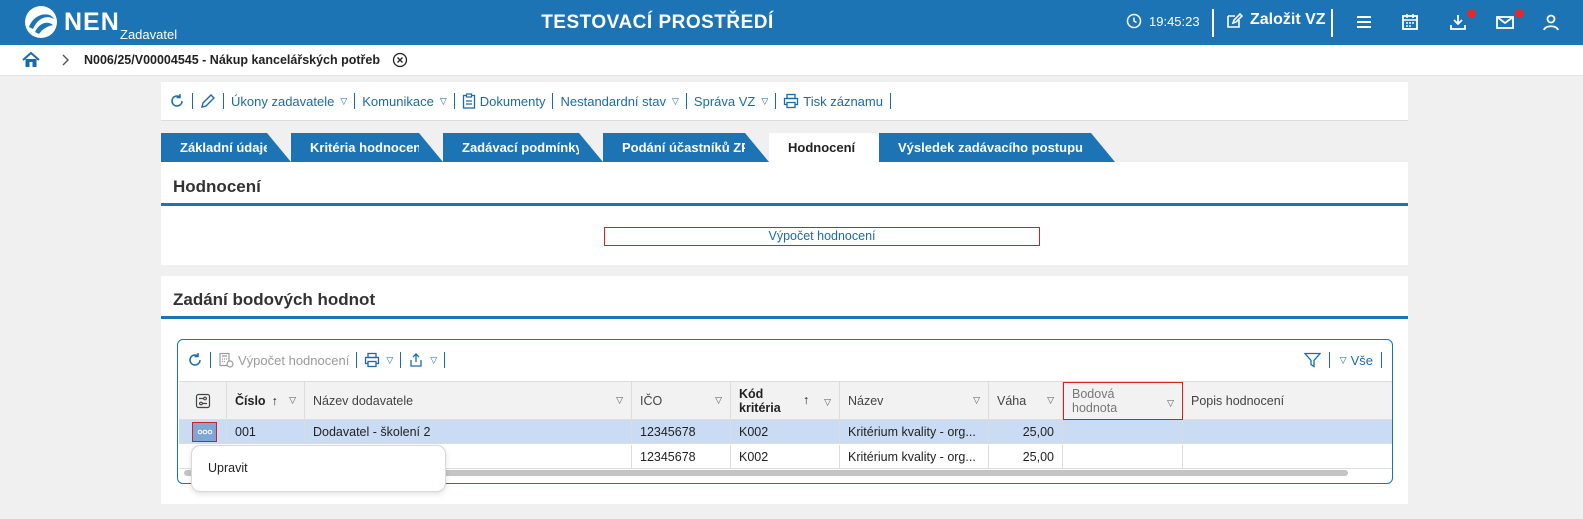 The width and height of the screenshot is (1583, 519). Describe the element at coordinates (217, 186) in the screenshot. I see `evaluation-panel-title: Hodnocení` at that location.